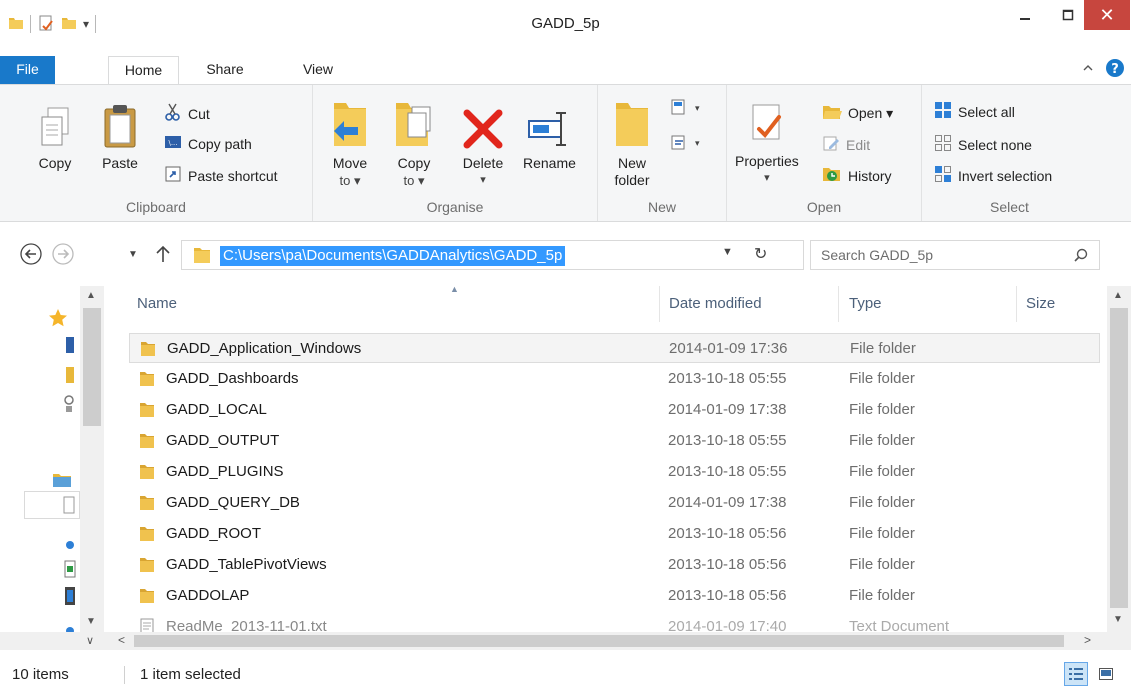  I want to click on videos-icon, so click(70, 597).